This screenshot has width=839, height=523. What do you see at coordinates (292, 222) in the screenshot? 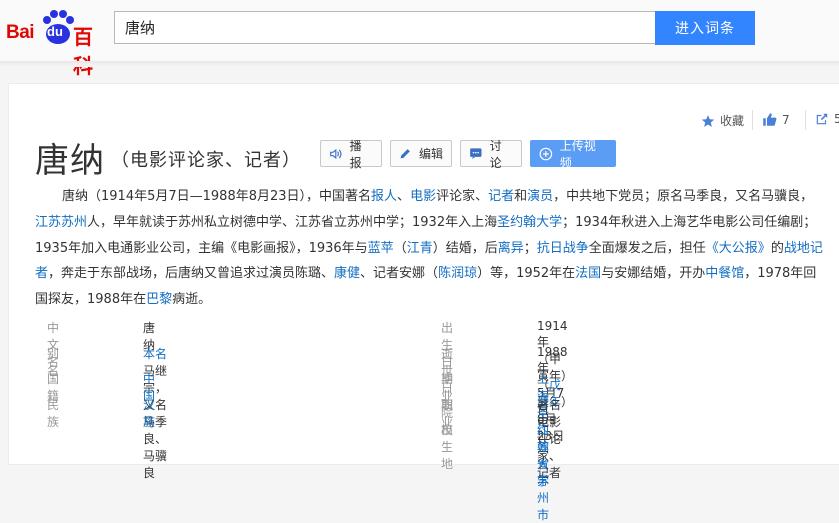
I see `summary-text: 人，早年就读于苏州私立树德中学、江苏省立苏州中学；1932年入上海` at bounding box center [292, 222].